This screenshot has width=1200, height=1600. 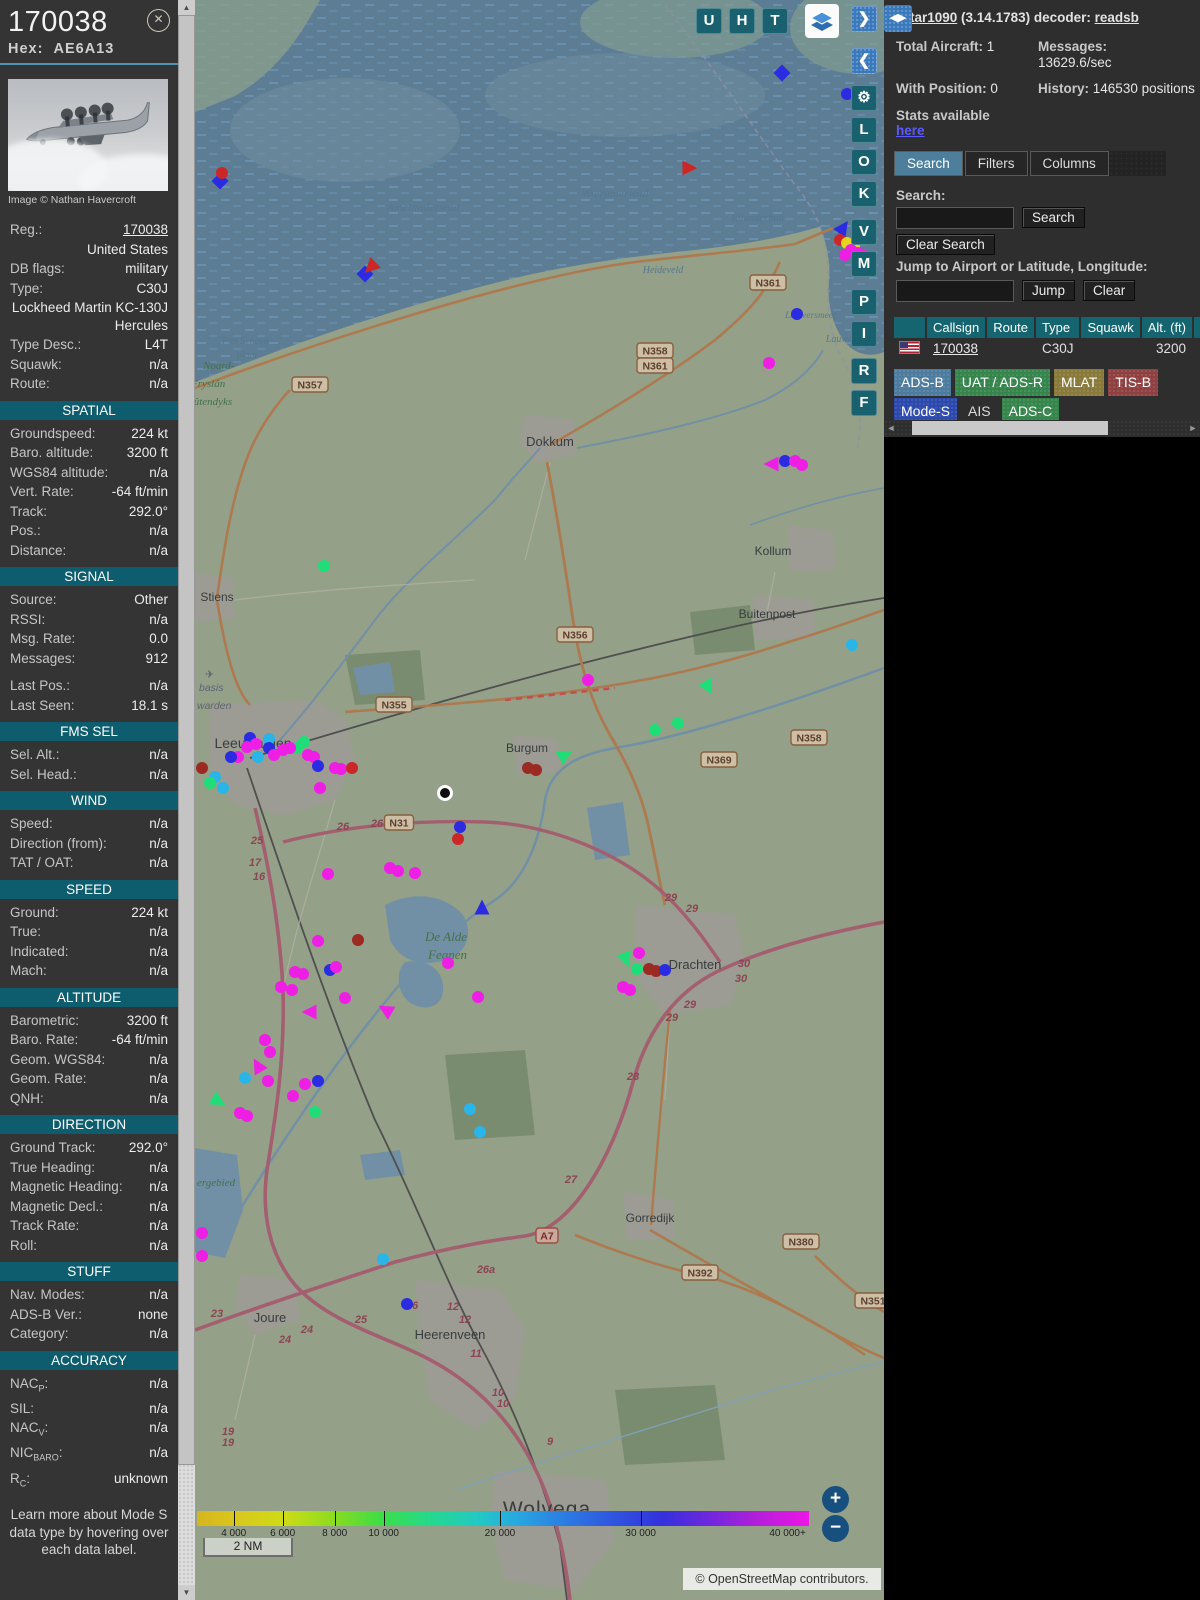 What do you see at coordinates (145, 230) in the screenshot?
I see `info-value: 170038` at bounding box center [145, 230].